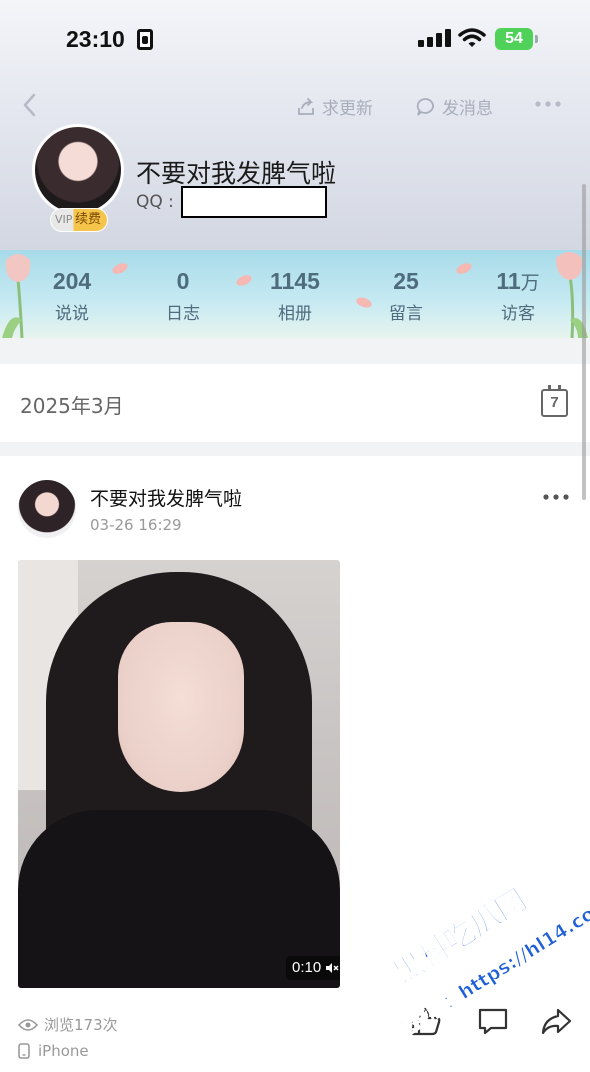 This screenshot has width=590, height=1072. I want to click on month-label: 2025年3月, so click(72, 406).